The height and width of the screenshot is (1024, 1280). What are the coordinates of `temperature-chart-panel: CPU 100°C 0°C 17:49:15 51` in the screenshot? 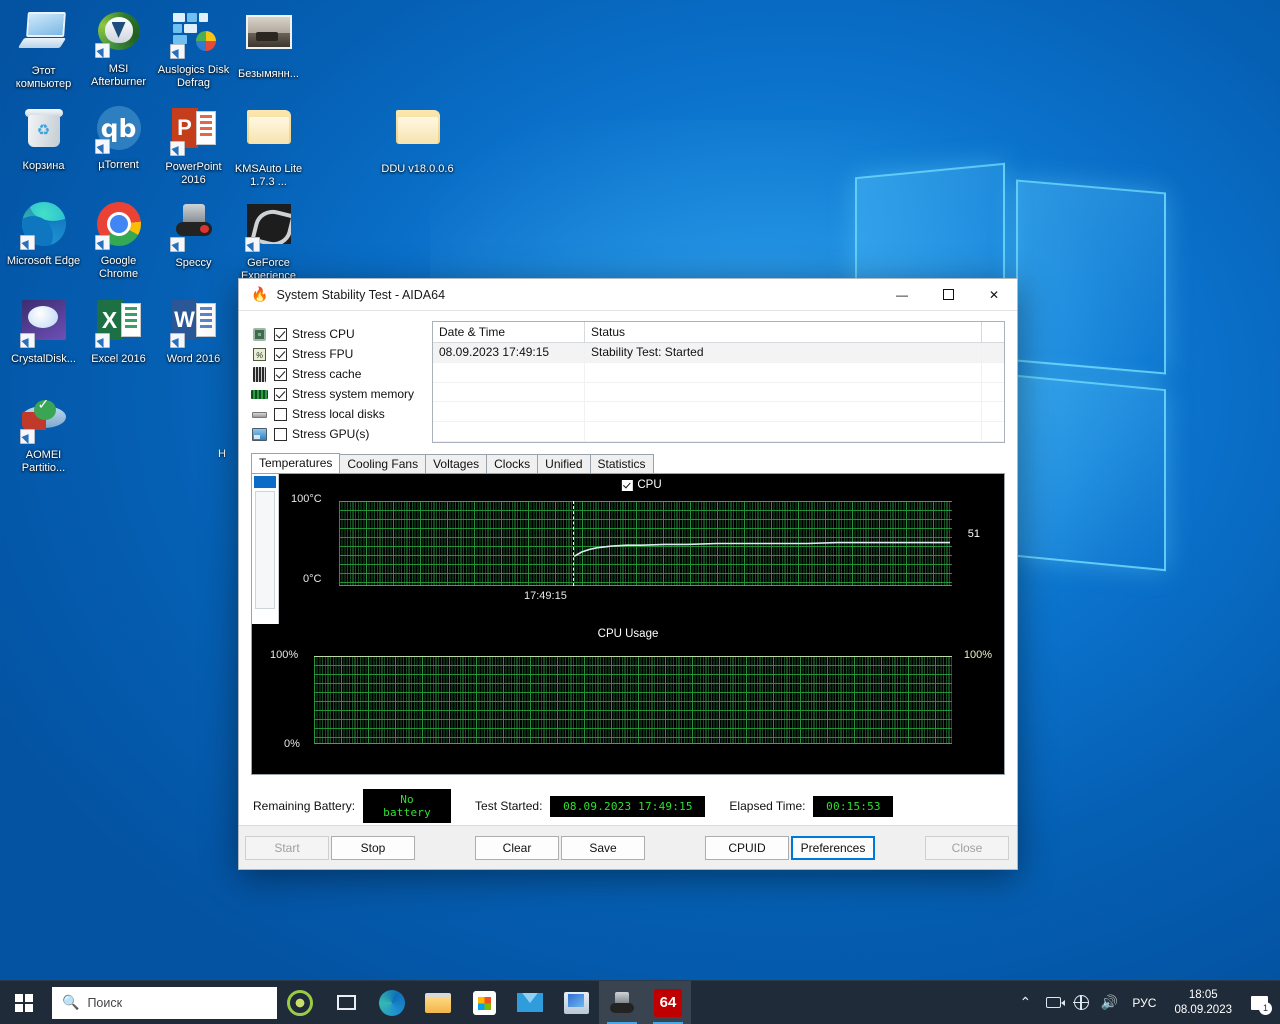 It's located at (628, 549).